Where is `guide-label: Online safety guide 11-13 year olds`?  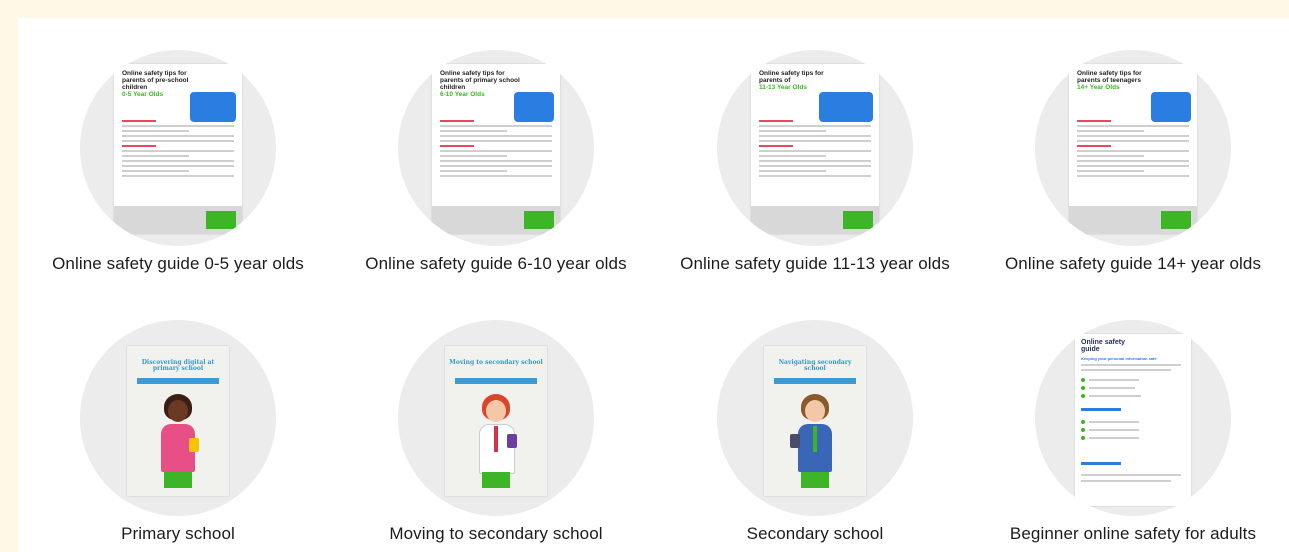
guide-label: Online safety guide 11-13 year olds is located at coordinates (815, 264).